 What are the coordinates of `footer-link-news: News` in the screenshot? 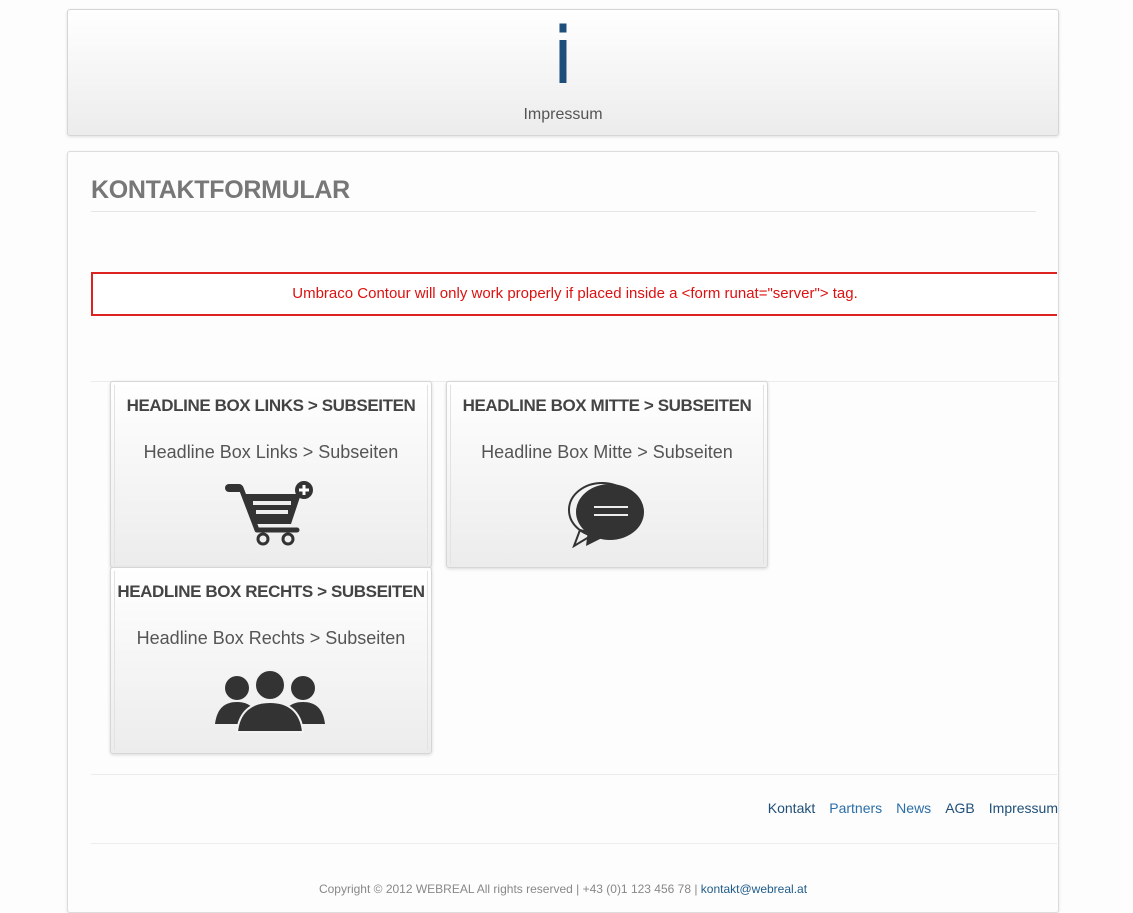 It's located at (913, 808).